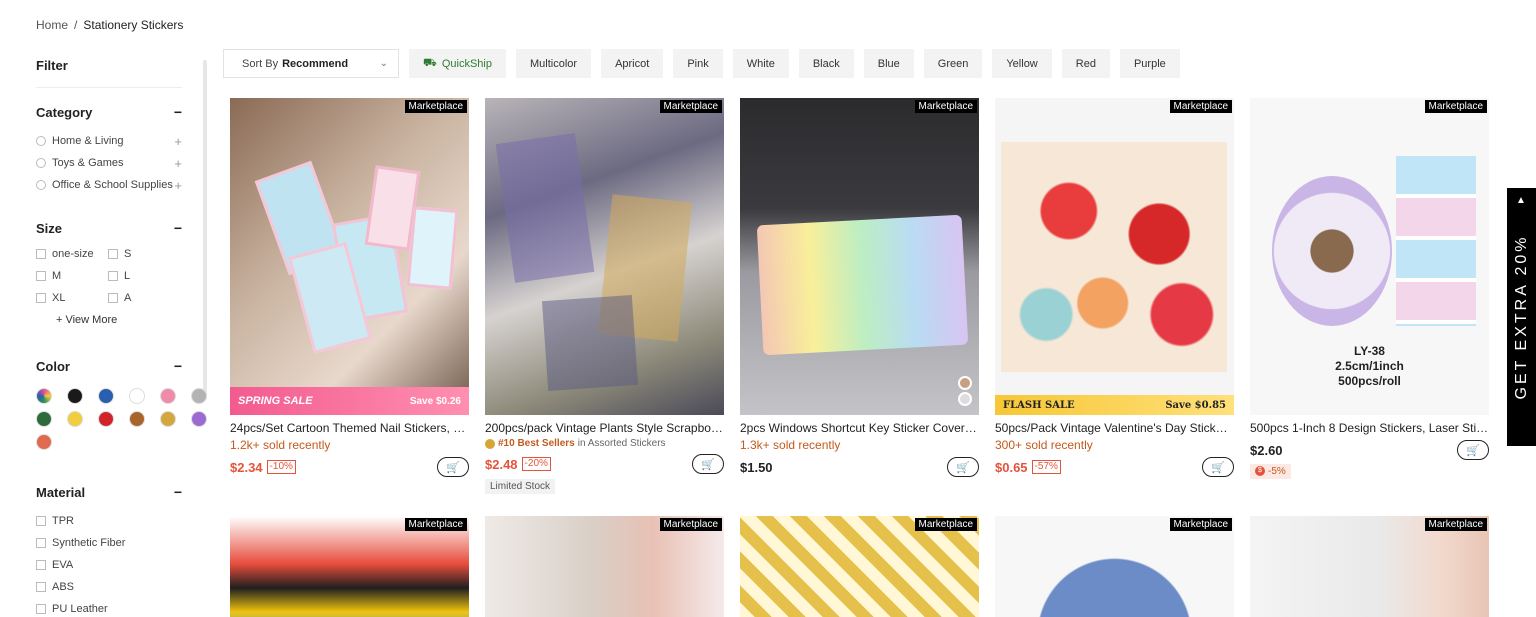 This screenshot has width=1536, height=617. What do you see at coordinates (1114, 256) in the screenshot?
I see `product-image: Marketplace FLASH SALE Save $0.85` at bounding box center [1114, 256].